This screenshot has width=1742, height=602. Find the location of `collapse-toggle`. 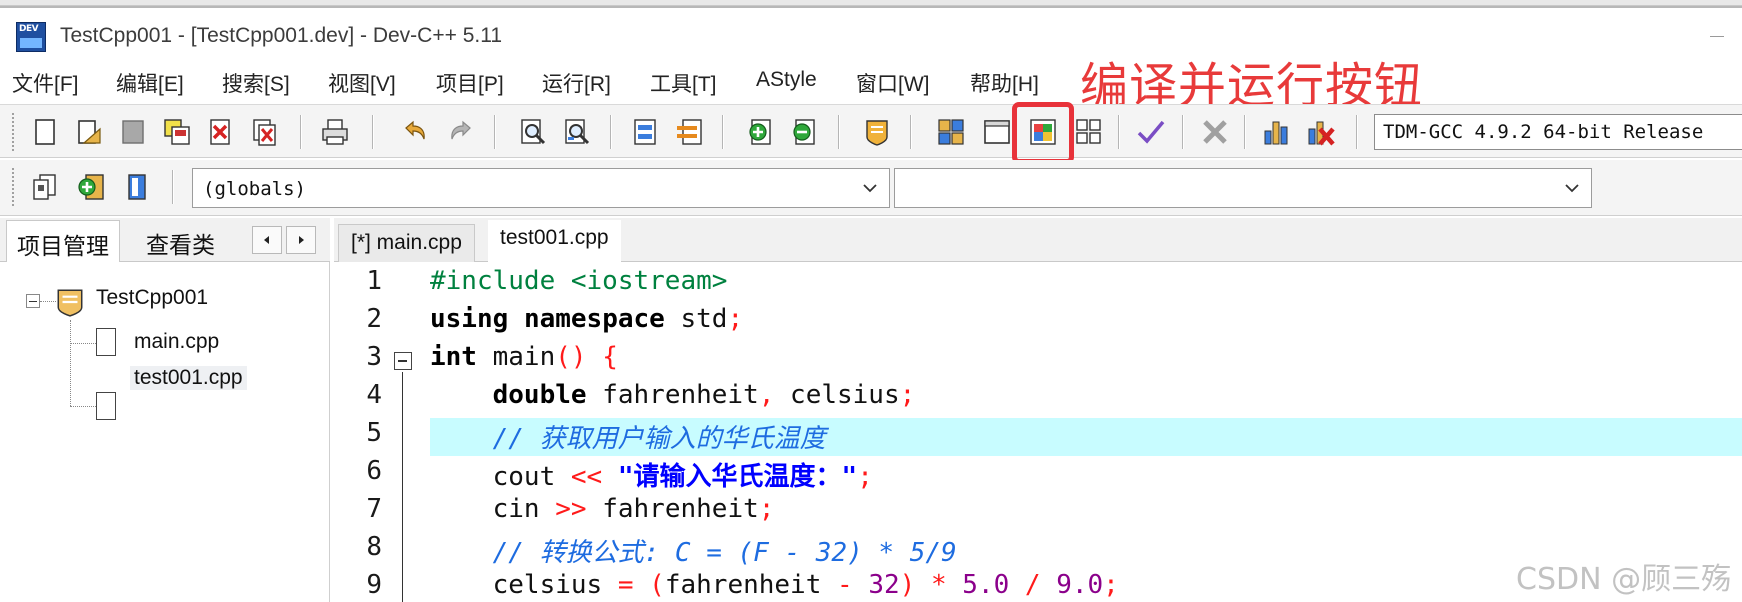

collapse-toggle is located at coordinates (33, 301).